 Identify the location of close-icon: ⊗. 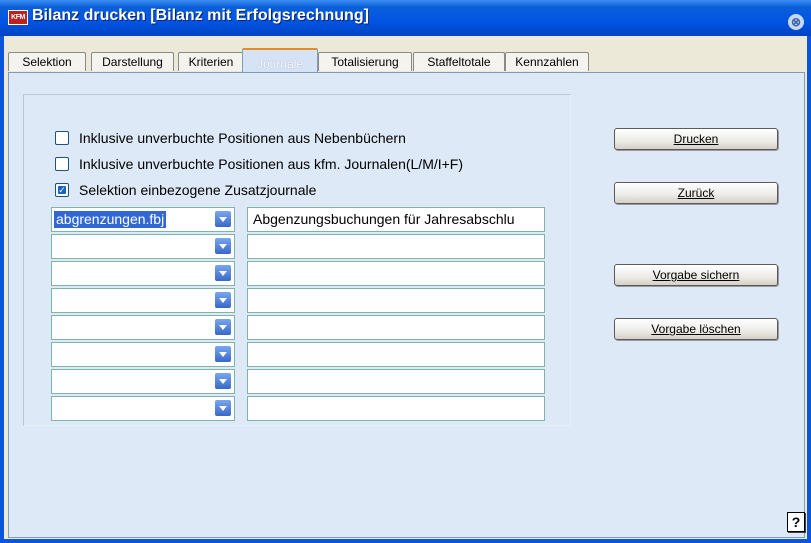
(796, 22).